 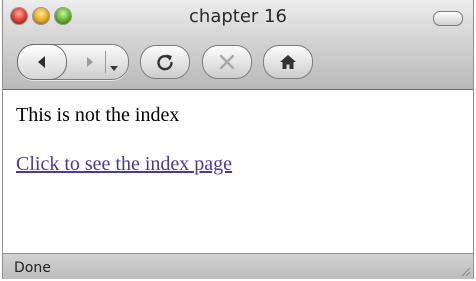 I want to click on back-forward-group, so click(x=73, y=62).